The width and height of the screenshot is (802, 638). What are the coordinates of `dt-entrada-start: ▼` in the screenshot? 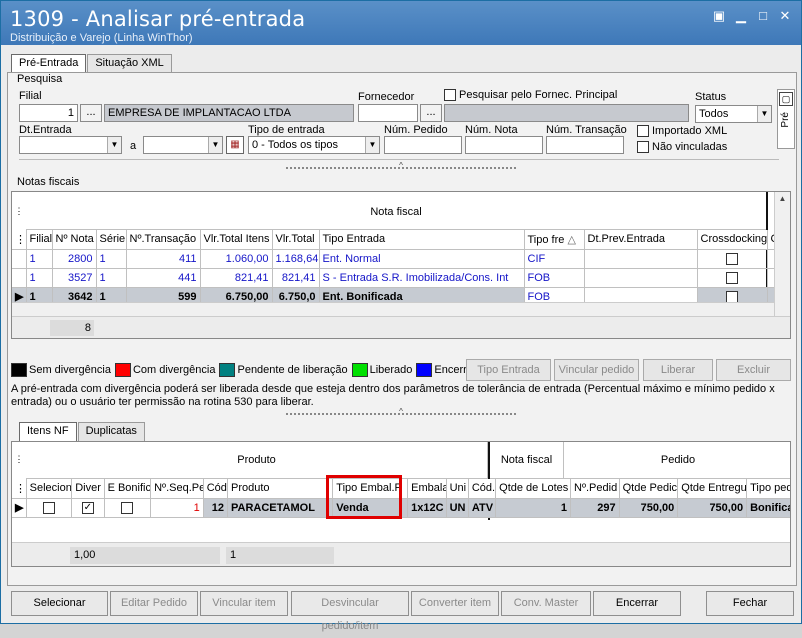 It's located at (70, 145).